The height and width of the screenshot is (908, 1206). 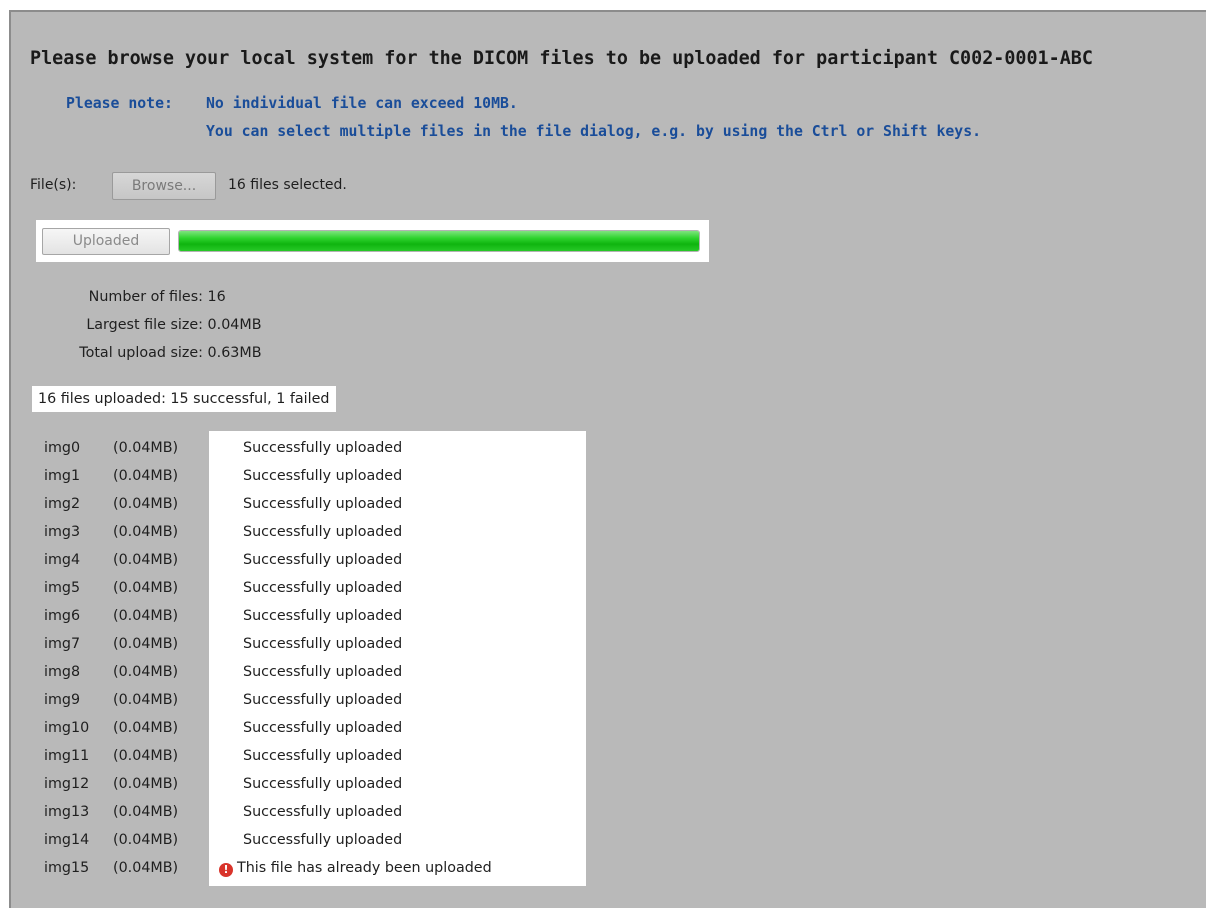 I want to click on stat-row: Total upload size: 0.63MB, so click(x=131, y=353).